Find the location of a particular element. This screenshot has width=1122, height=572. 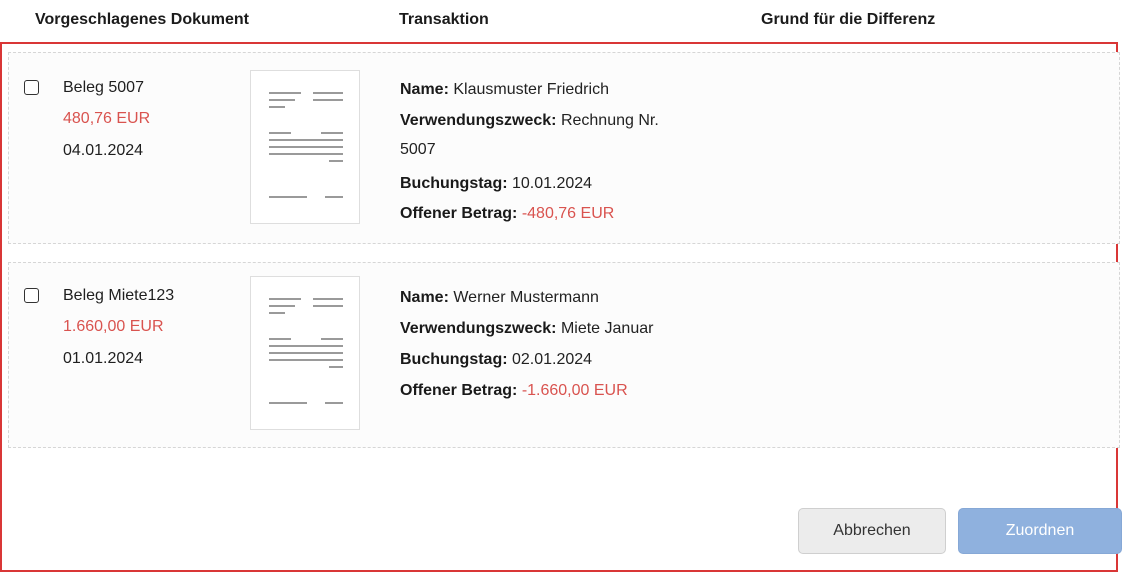

transaction-booking-date: Buchungstag: 10.01.2024 is located at coordinates (496, 183).